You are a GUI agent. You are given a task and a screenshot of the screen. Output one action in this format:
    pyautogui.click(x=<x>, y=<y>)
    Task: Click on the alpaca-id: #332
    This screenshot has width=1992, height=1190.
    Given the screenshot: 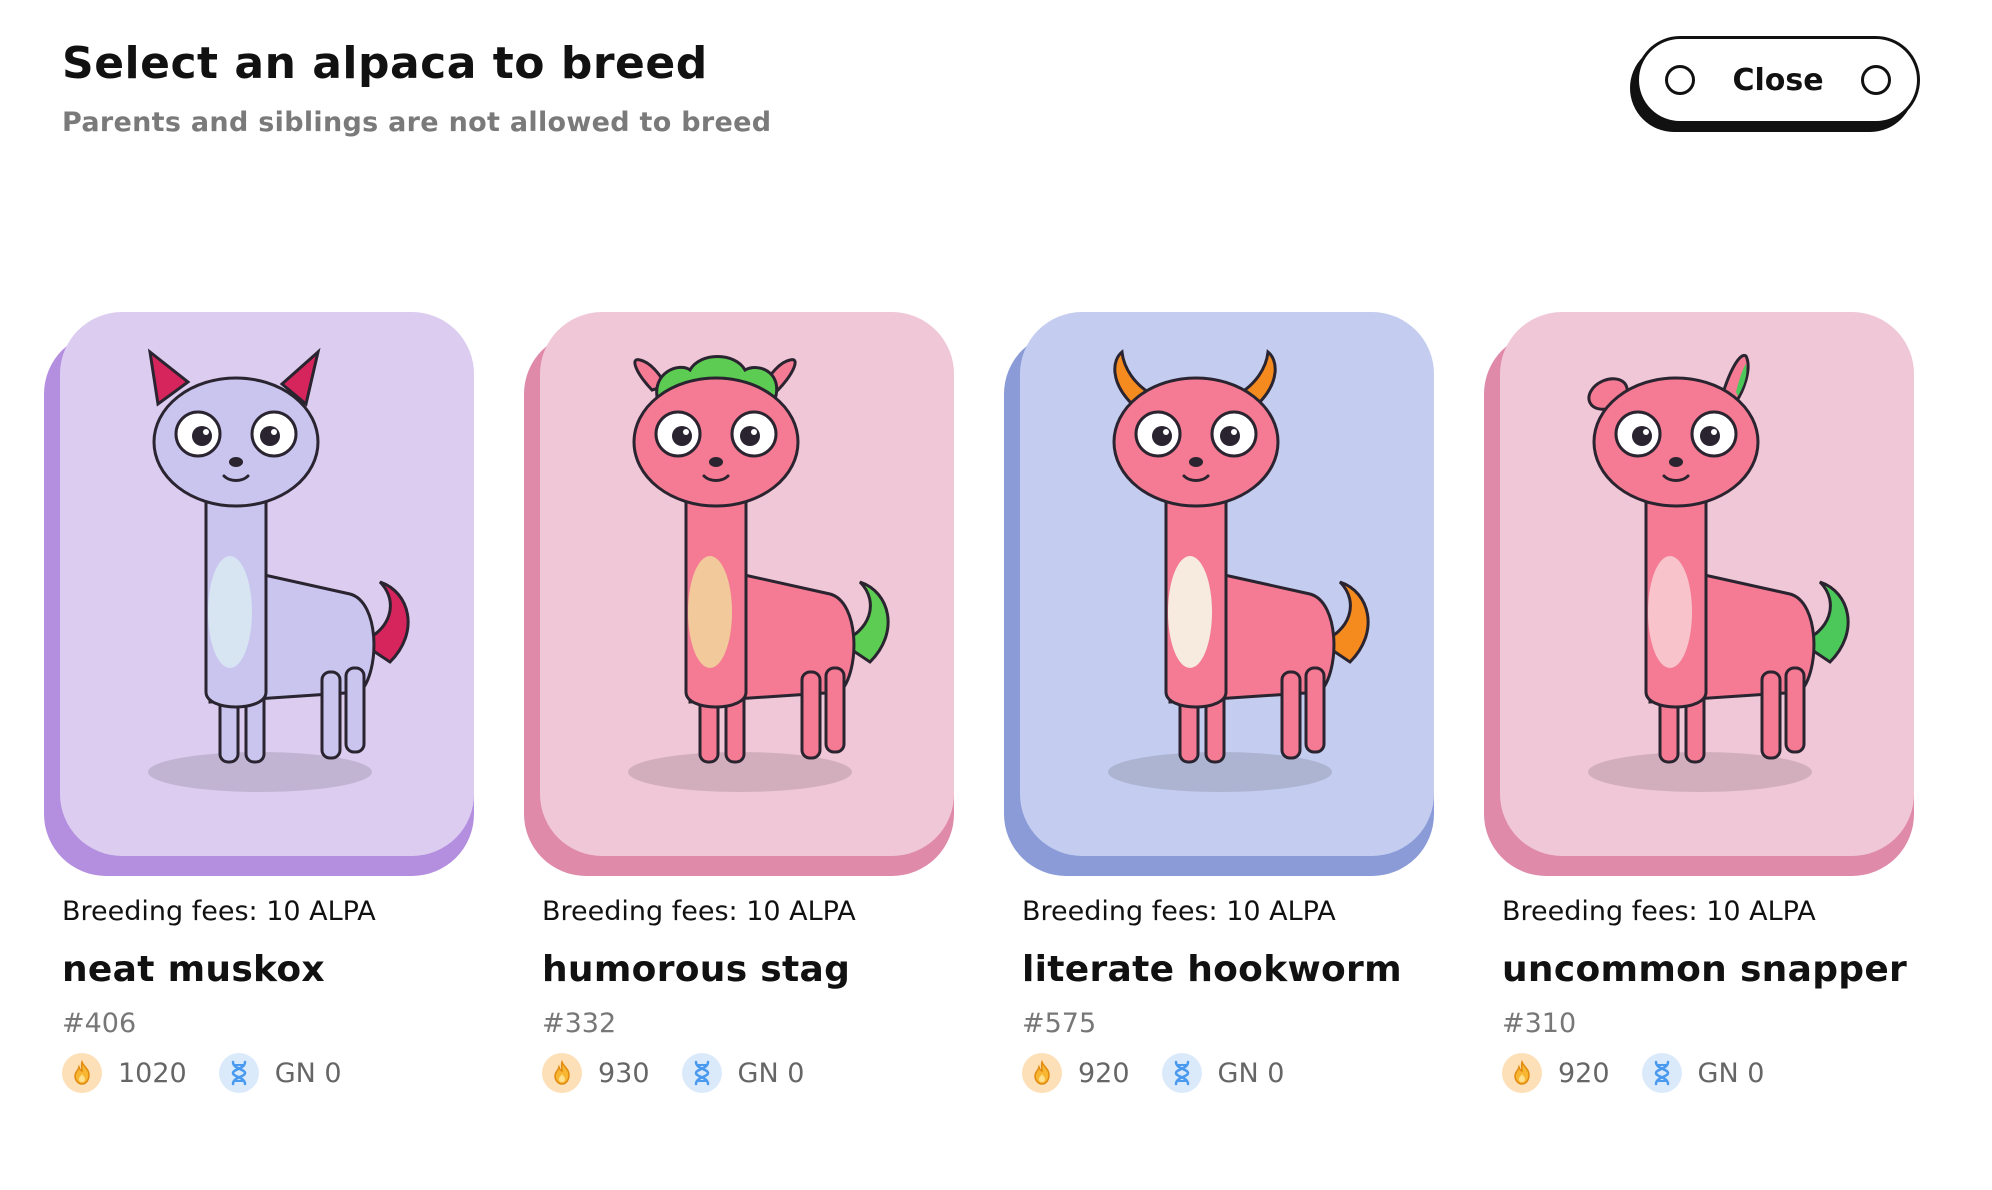 What is the action you would take?
    pyautogui.click(x=579, y=1023)
    